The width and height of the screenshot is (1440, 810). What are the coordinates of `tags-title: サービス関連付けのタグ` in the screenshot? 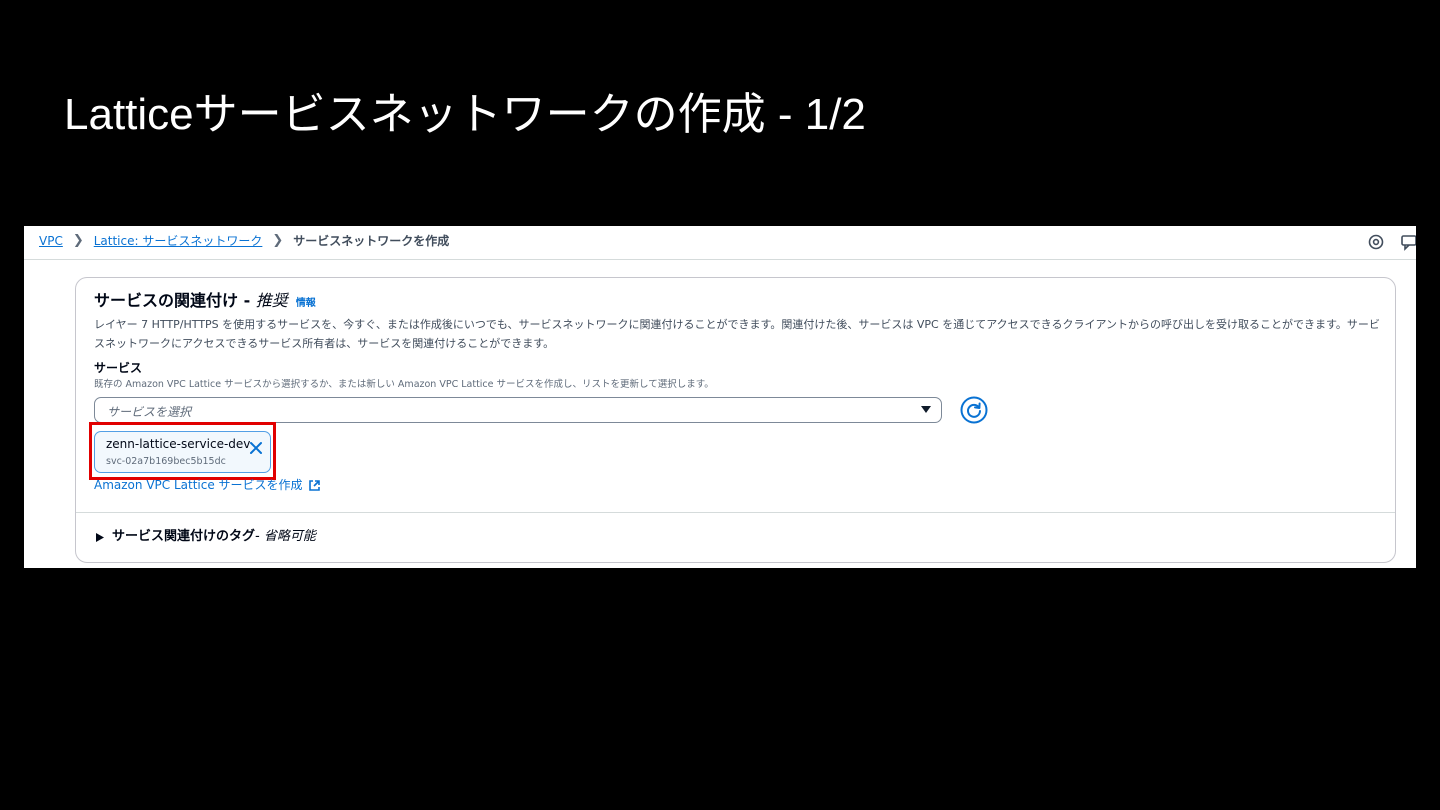 It's located at (184, 536).